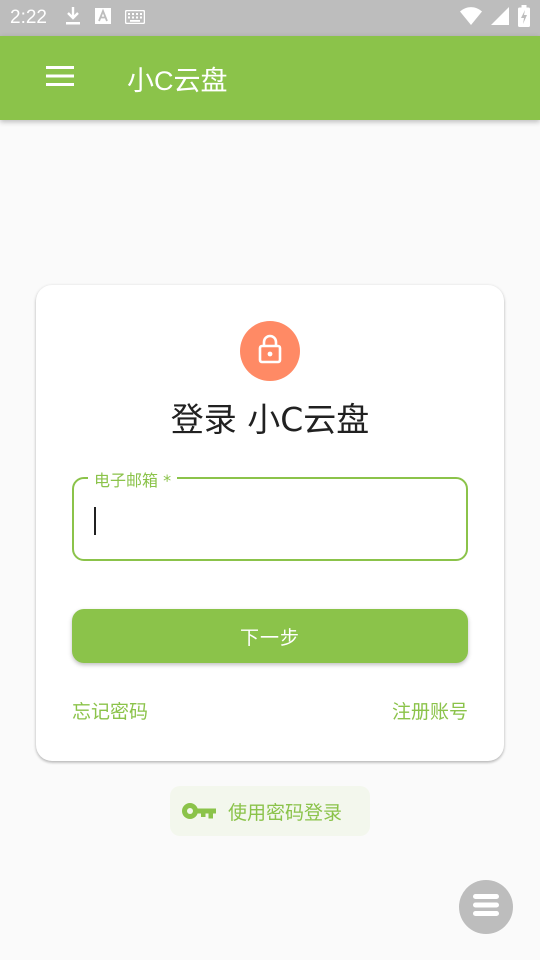 The height and width of the screenshot is (960, 540). I want to click on next-step-button: 下一步, so click(270, 636).